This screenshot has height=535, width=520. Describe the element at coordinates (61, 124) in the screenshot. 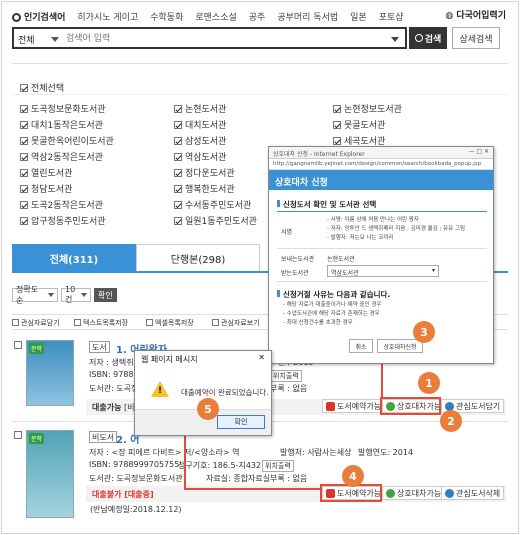

I see `library-checkbox: 대치1동작은도서관` at that location.